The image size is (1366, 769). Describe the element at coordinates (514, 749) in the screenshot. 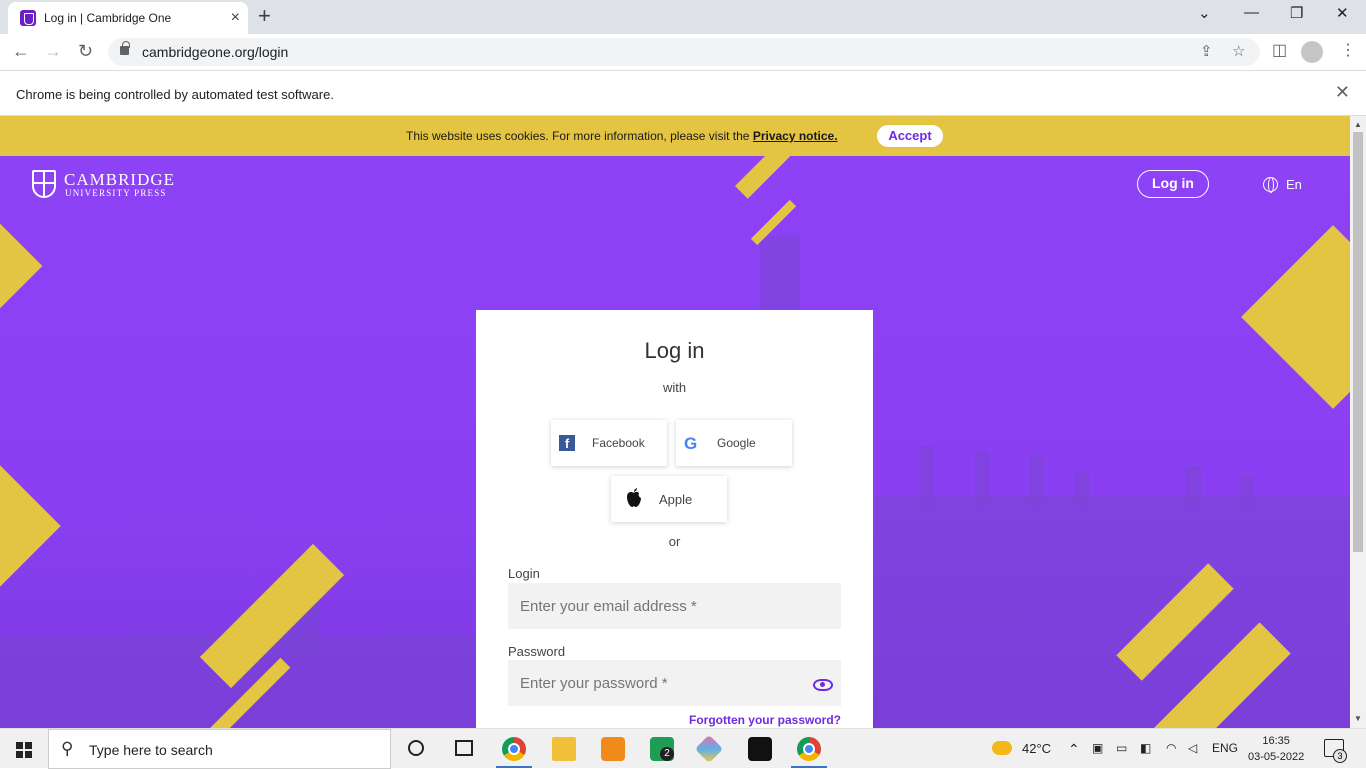

I see `chrome-taskbar-icon` at that location.